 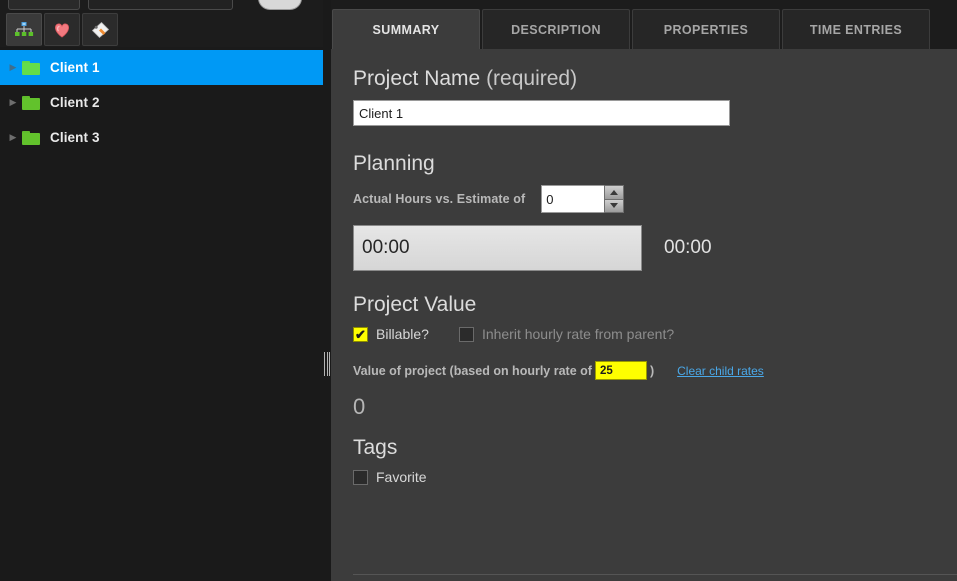 I want to click on project-value-heading: Project Value, so click(x=415, y=304).